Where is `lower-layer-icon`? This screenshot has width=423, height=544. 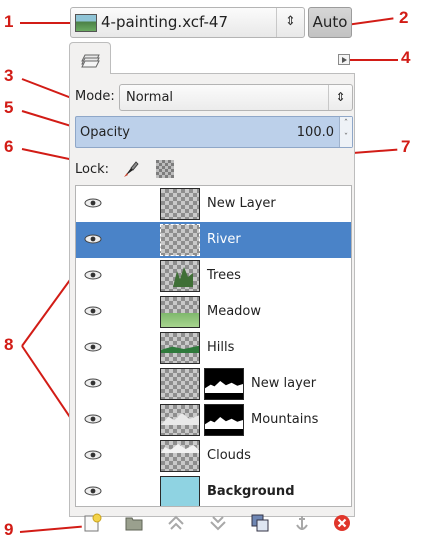
lower-layer-icon is located at coordinates (218, 523).